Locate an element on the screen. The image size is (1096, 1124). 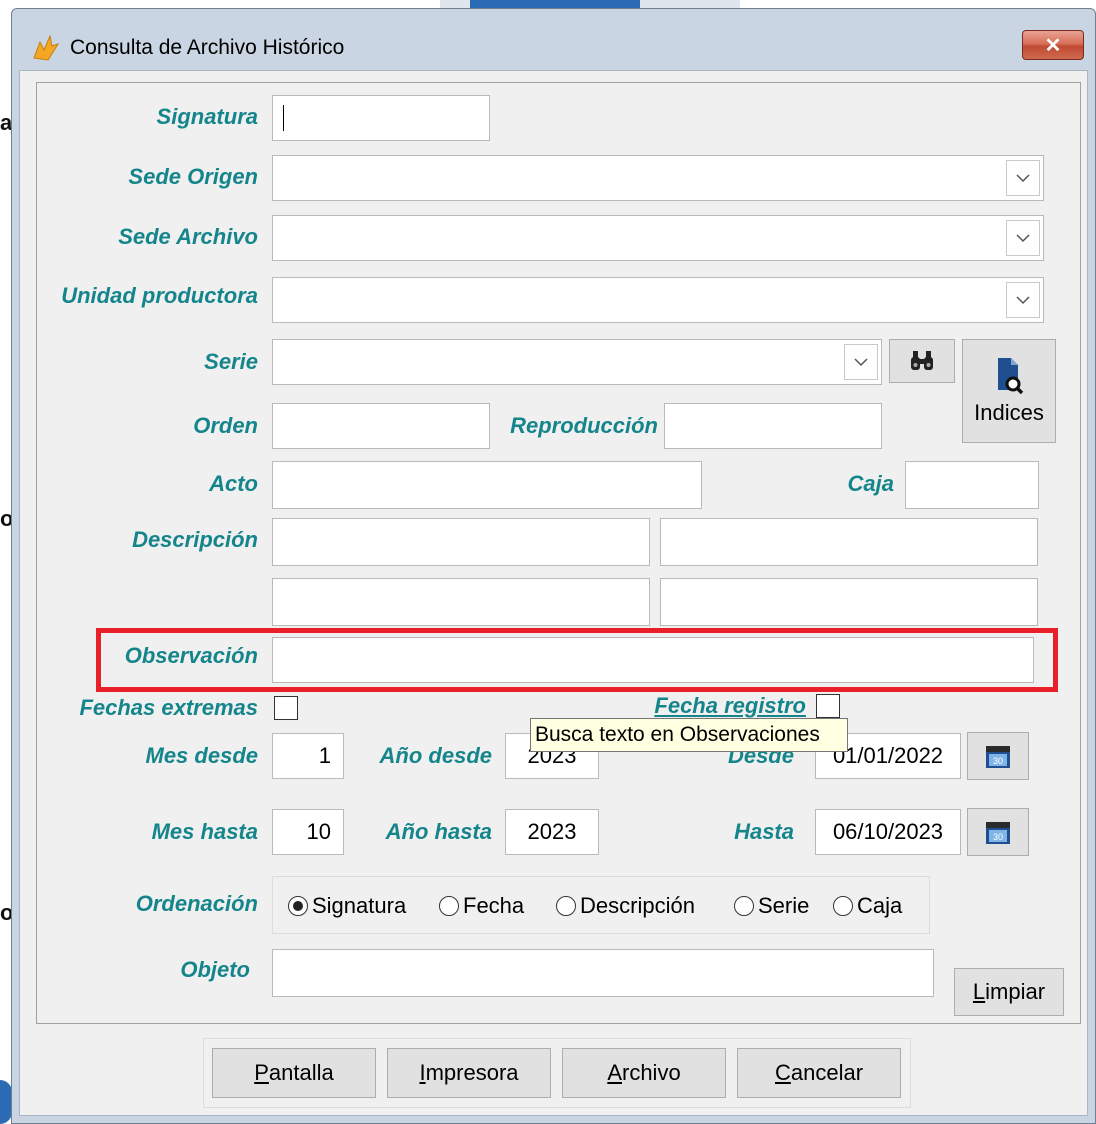
serie-label: Serie is located at coordinates (231, 361).